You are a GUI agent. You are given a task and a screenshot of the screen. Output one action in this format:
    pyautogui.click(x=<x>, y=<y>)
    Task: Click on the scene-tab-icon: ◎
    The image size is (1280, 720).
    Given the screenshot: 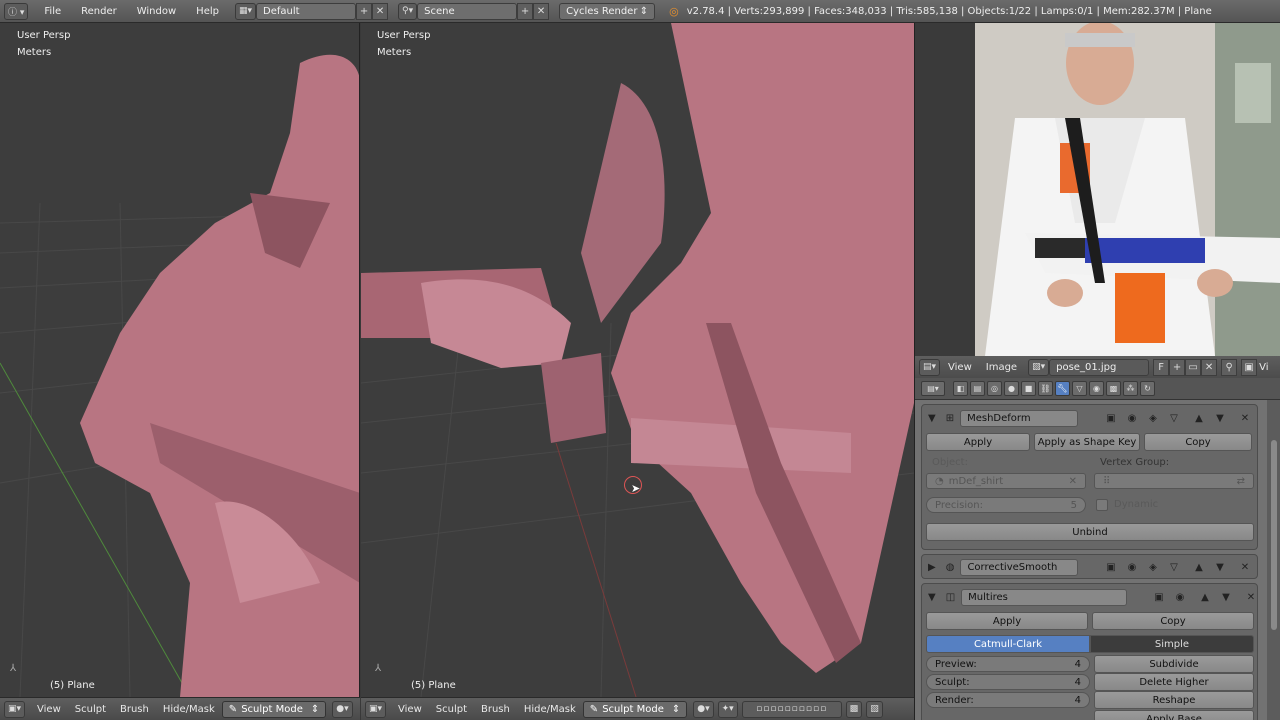 What is the action you would take?
    pyautogui.click(x=994, y=388)
    